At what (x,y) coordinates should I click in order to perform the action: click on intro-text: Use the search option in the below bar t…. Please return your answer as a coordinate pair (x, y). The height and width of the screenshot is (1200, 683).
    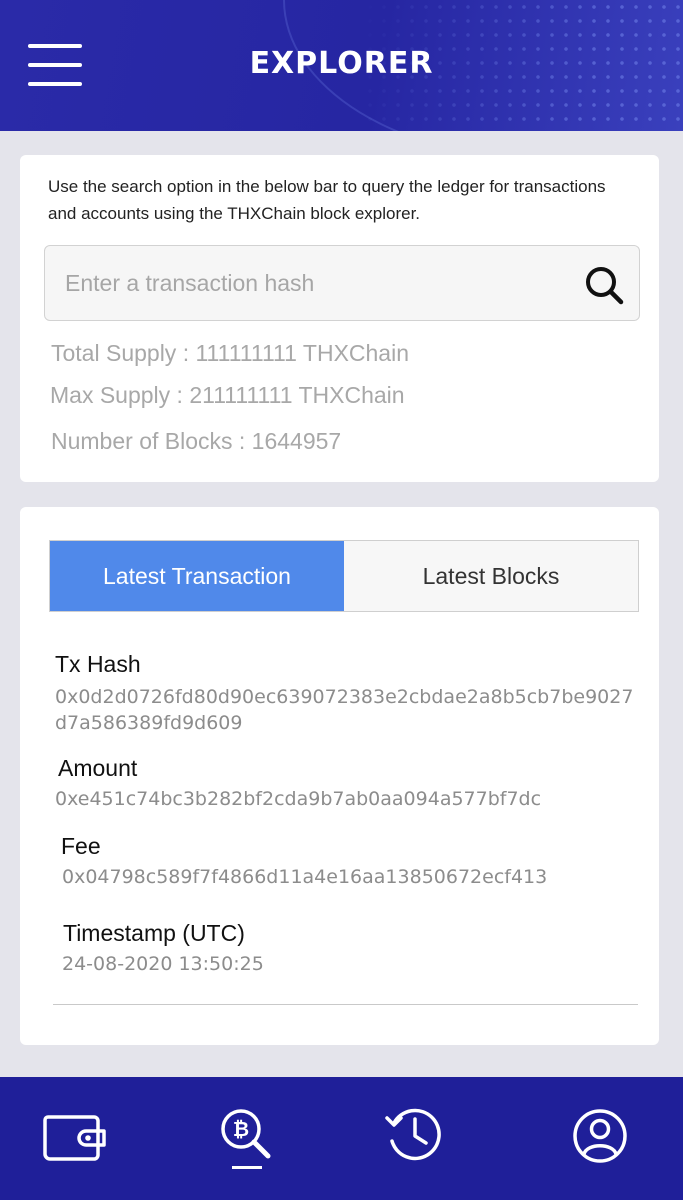
    Looking at the image, I should click on (327, 200).